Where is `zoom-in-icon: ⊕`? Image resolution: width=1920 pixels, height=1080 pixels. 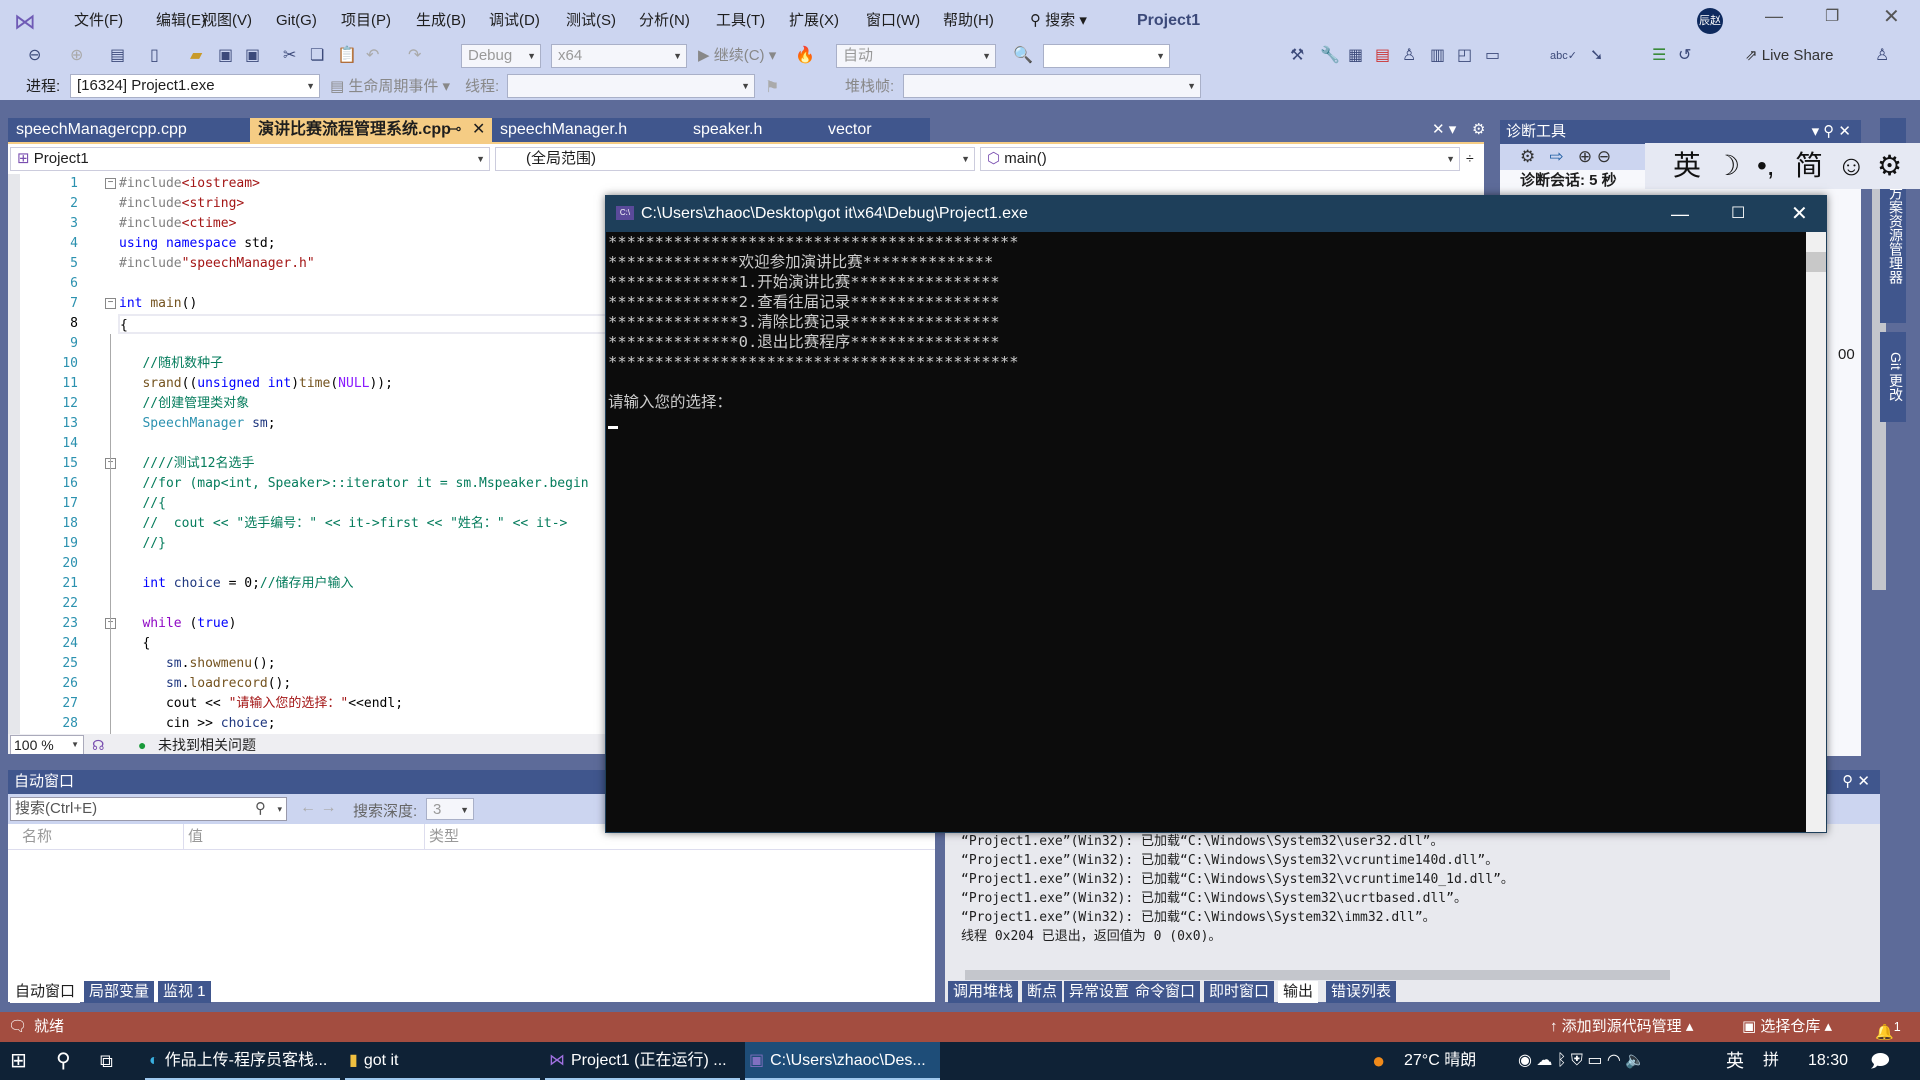
zoom-in-icon: ⊕ is located at coordinates (1585, 156).